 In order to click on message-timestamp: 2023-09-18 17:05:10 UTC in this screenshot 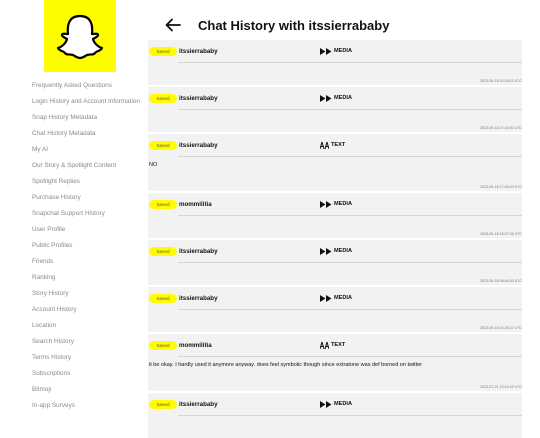, I will do `click(501, 187)`.